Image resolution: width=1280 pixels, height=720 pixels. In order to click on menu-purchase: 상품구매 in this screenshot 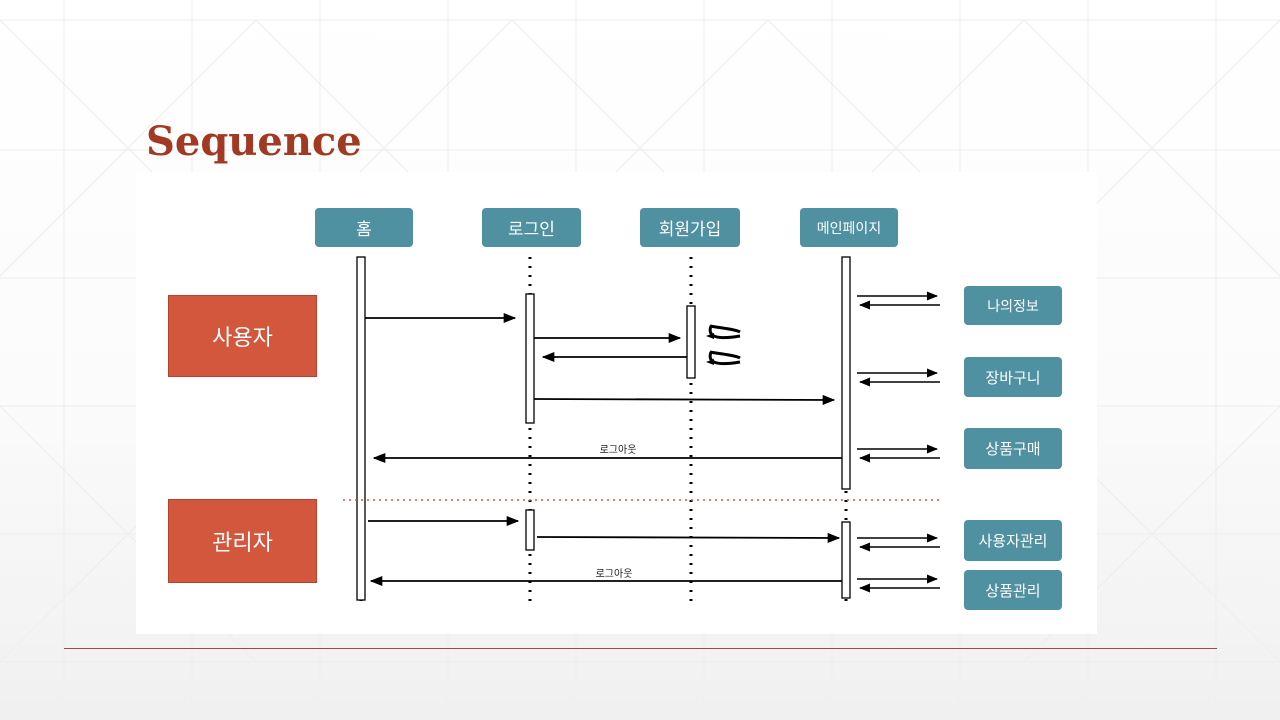, I will do `click(1013, 448)`.